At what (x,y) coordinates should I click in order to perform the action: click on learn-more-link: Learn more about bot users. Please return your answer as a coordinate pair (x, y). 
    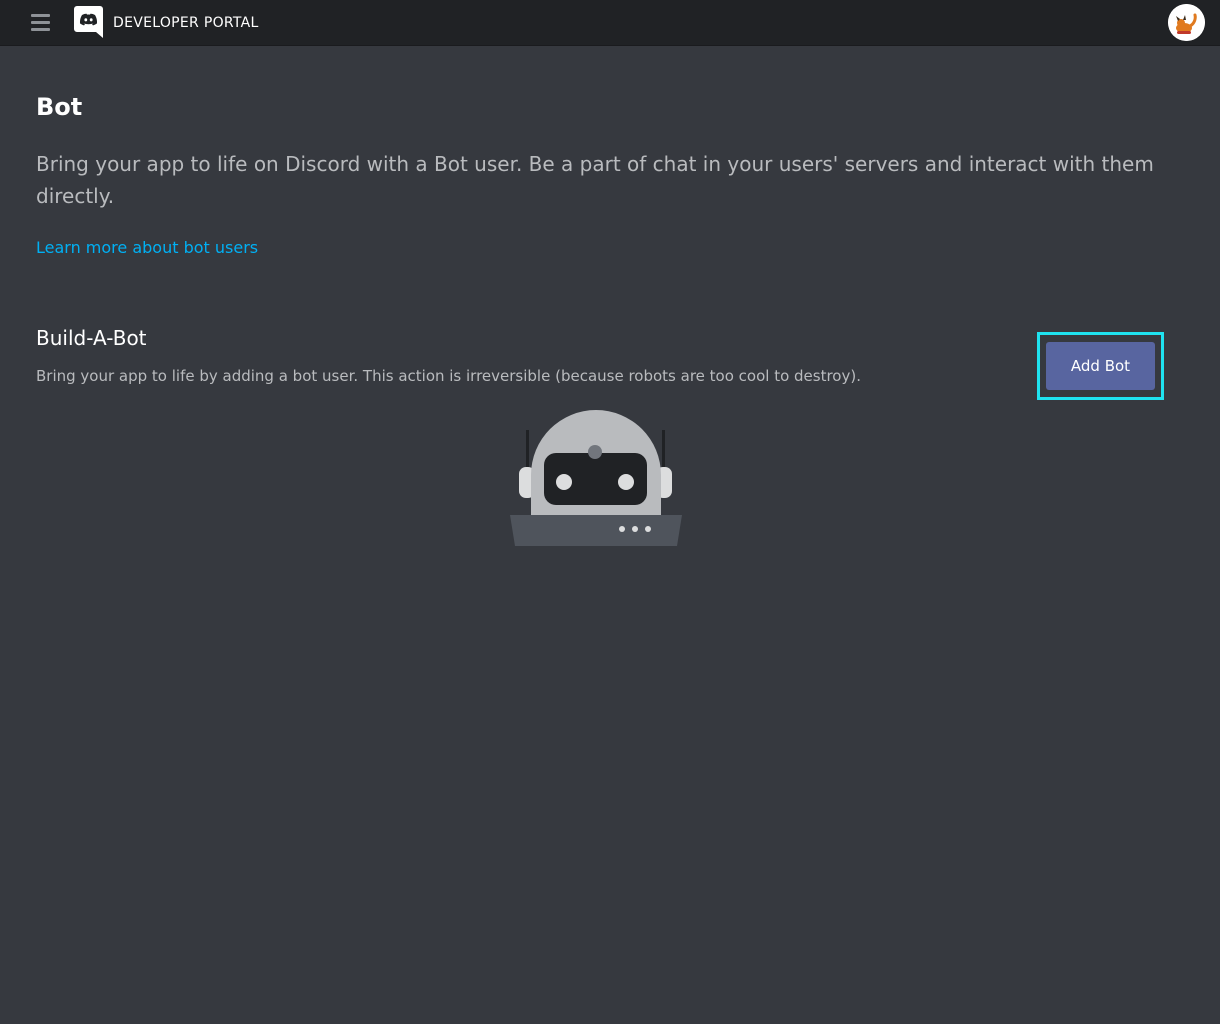
    Looking at the image, I should click on (147, 248).